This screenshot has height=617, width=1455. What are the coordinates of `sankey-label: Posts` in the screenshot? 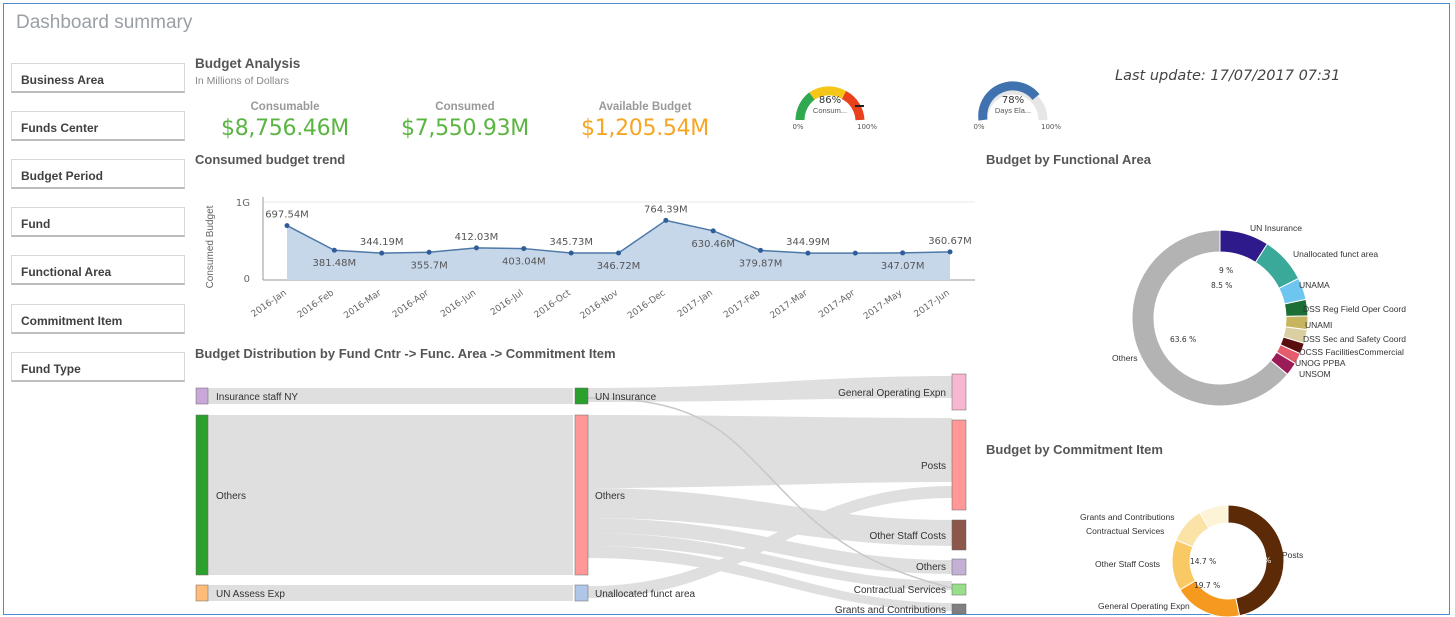 It's located at (933, 466).